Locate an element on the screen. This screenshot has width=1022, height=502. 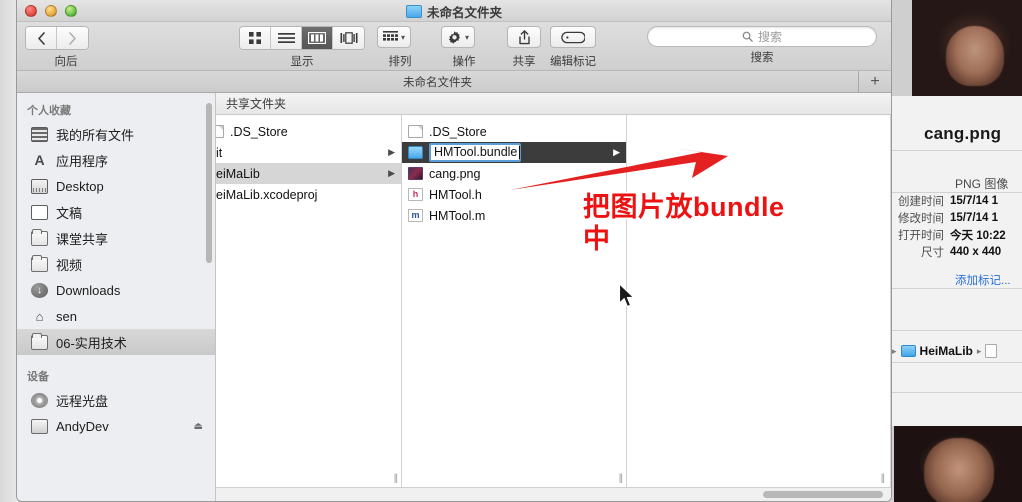
item-label: .DS_Store is located at coordinates (259, 131).